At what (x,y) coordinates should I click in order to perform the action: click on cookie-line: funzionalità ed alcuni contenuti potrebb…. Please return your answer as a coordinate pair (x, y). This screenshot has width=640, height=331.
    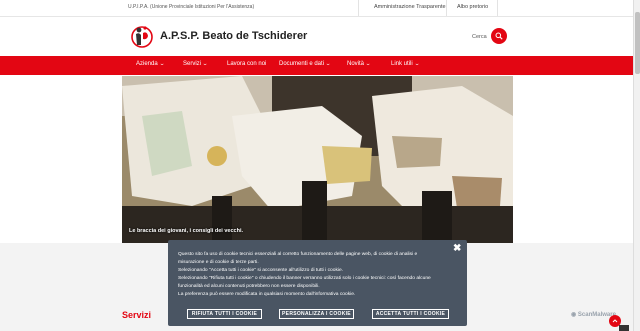
    Looking at the image, I should click on (249, 287).